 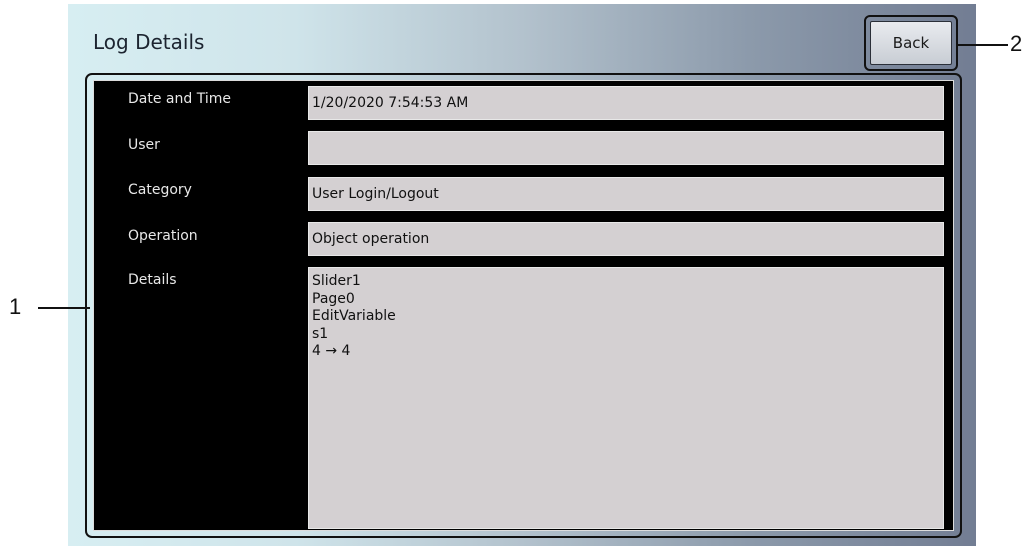 I want to click on category-label: Category, so click(x=160, y=190).